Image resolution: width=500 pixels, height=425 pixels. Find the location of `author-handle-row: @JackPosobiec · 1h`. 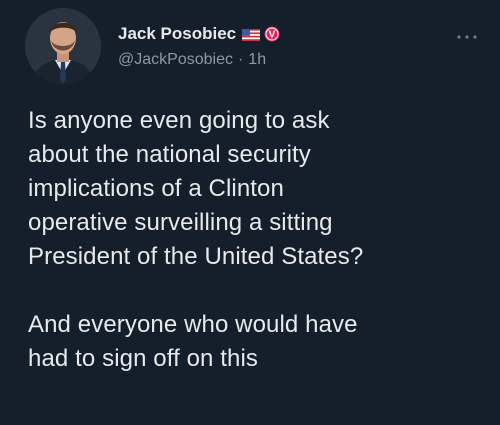

author-handle-row: @JackPosobiec · 1h is located at coordinates (192, 60).